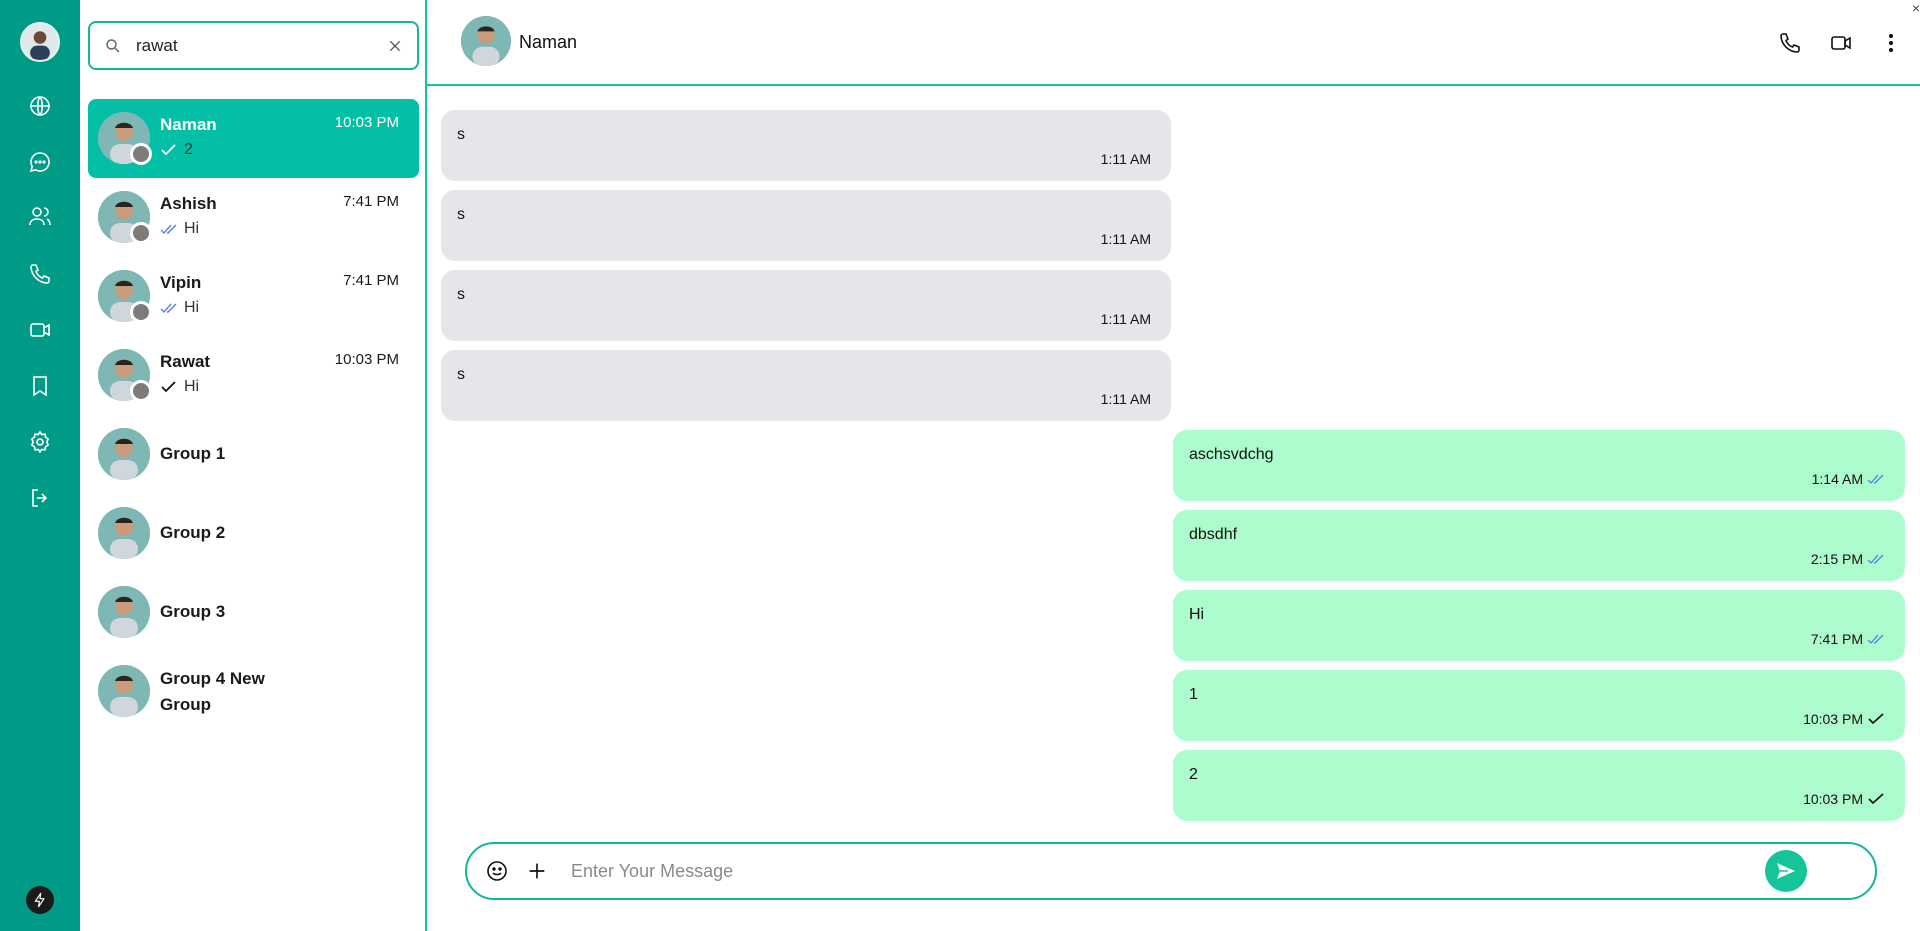 This screenshot has width=1920, height=931. I want to click on attach-button, so click(537, 871).